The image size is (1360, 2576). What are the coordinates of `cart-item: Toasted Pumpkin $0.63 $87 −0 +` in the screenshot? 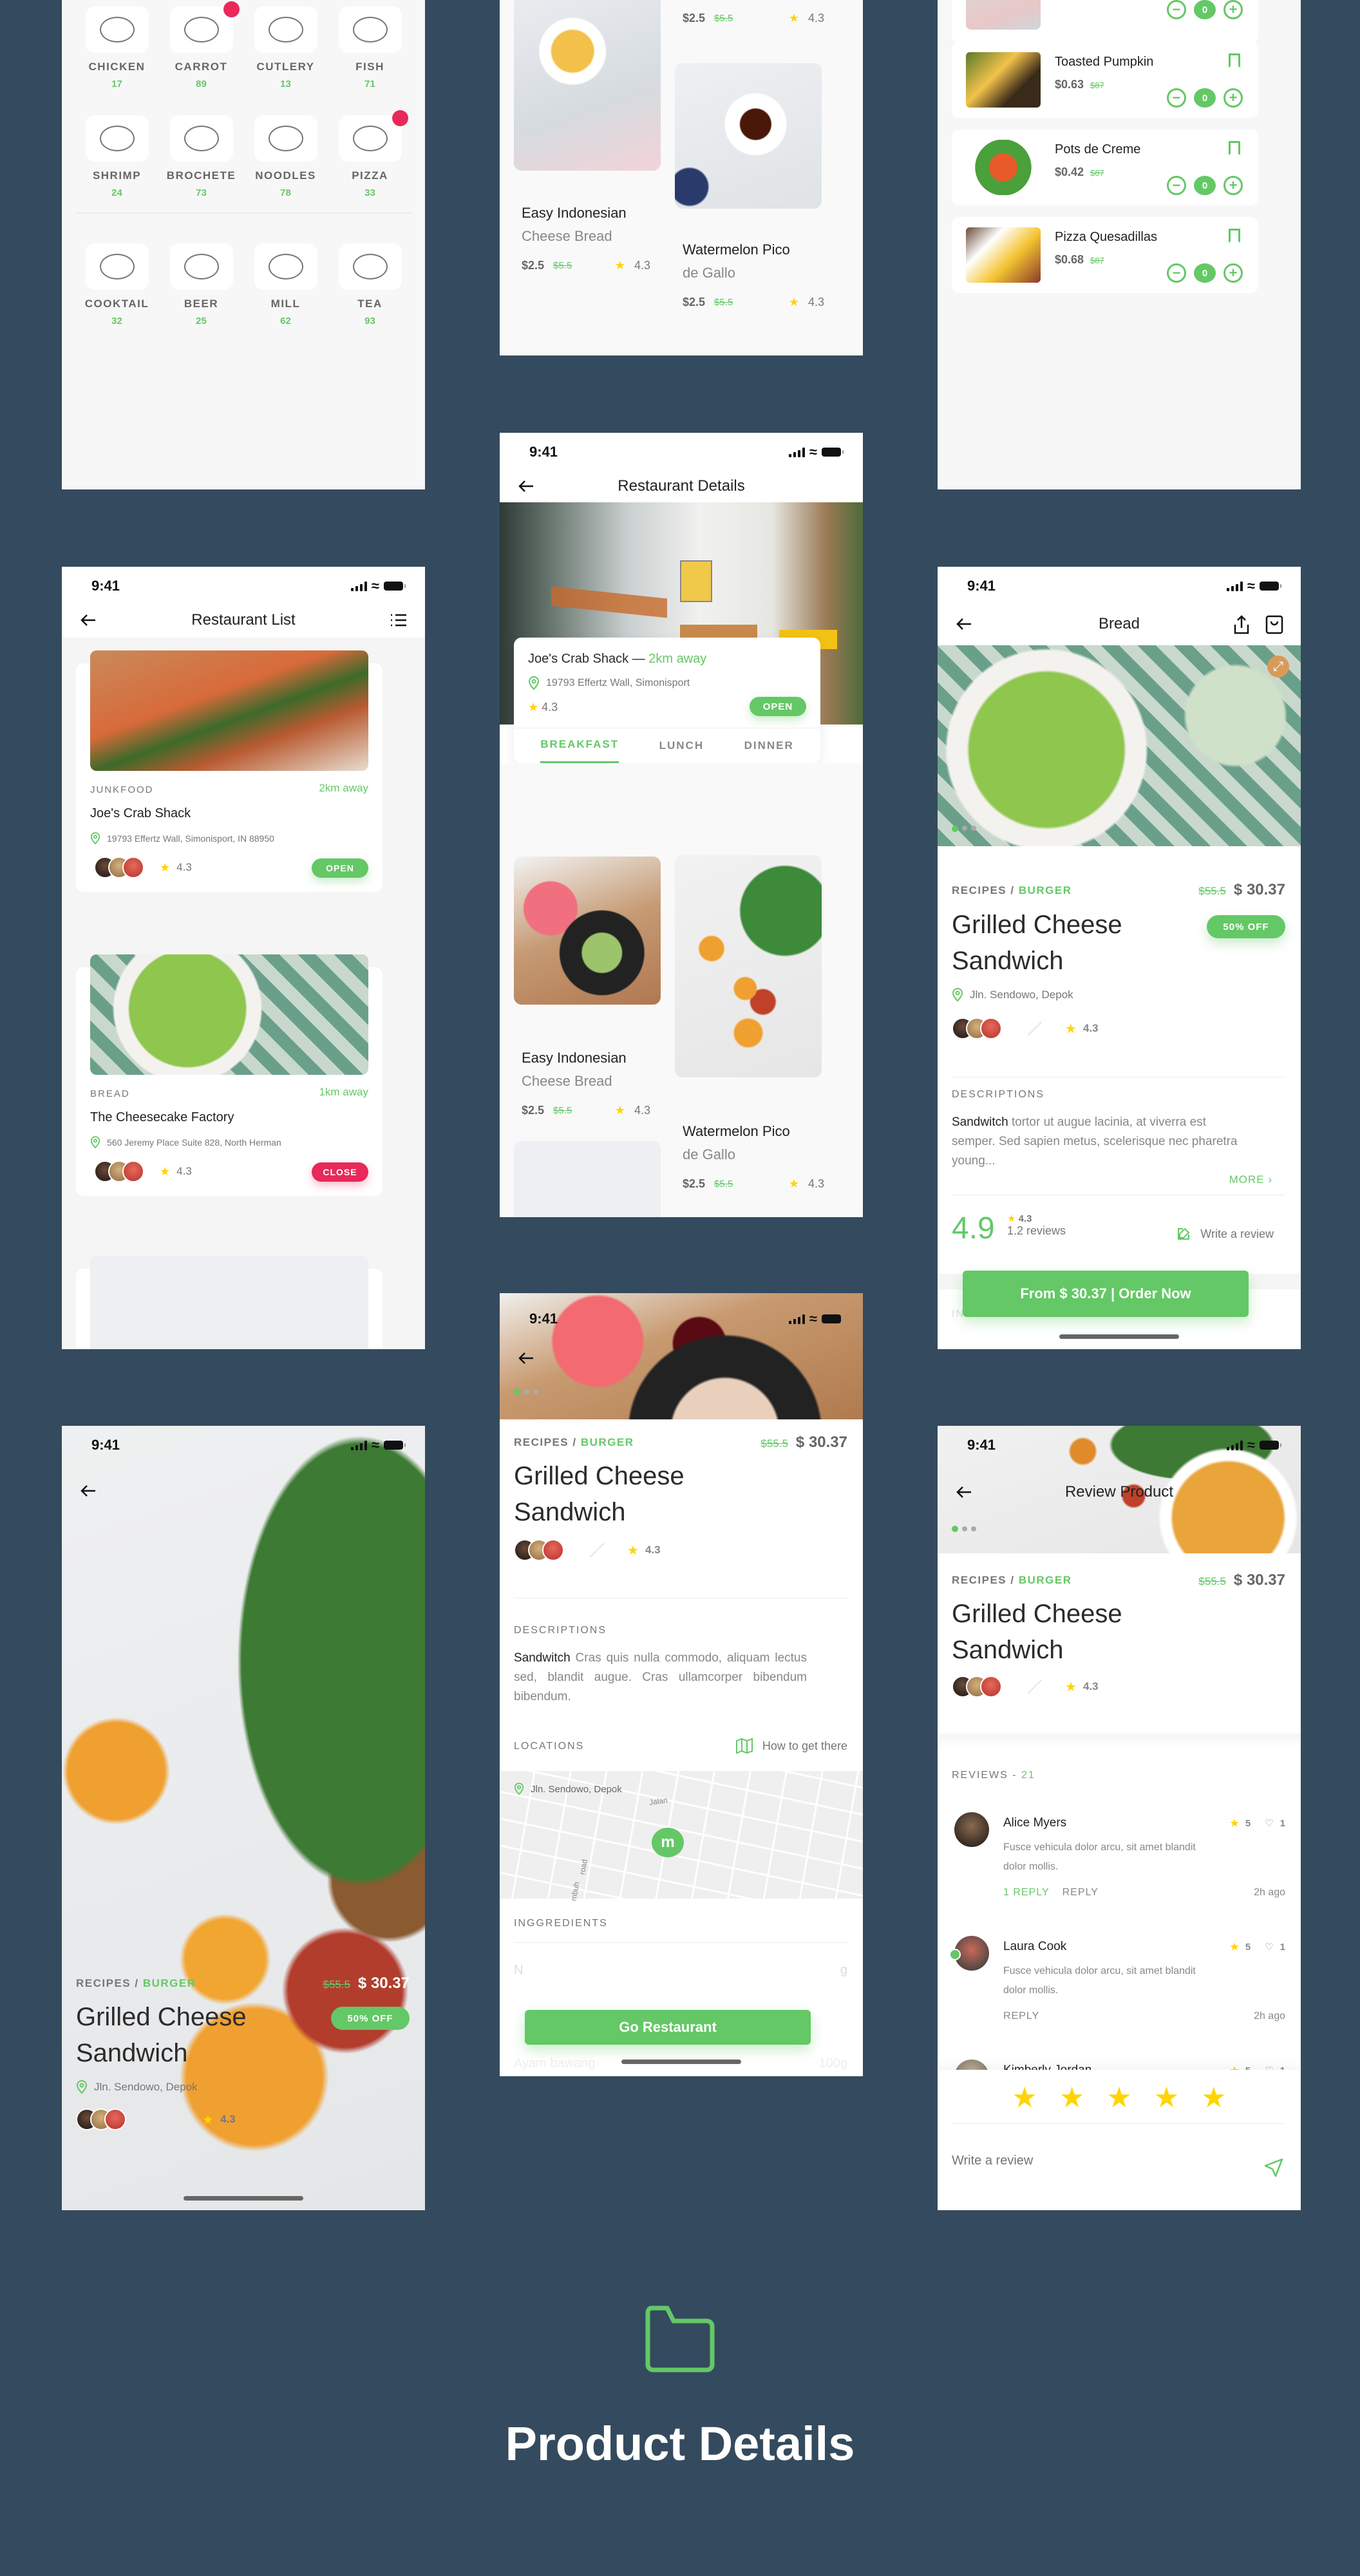 It's located at (1105, 80).